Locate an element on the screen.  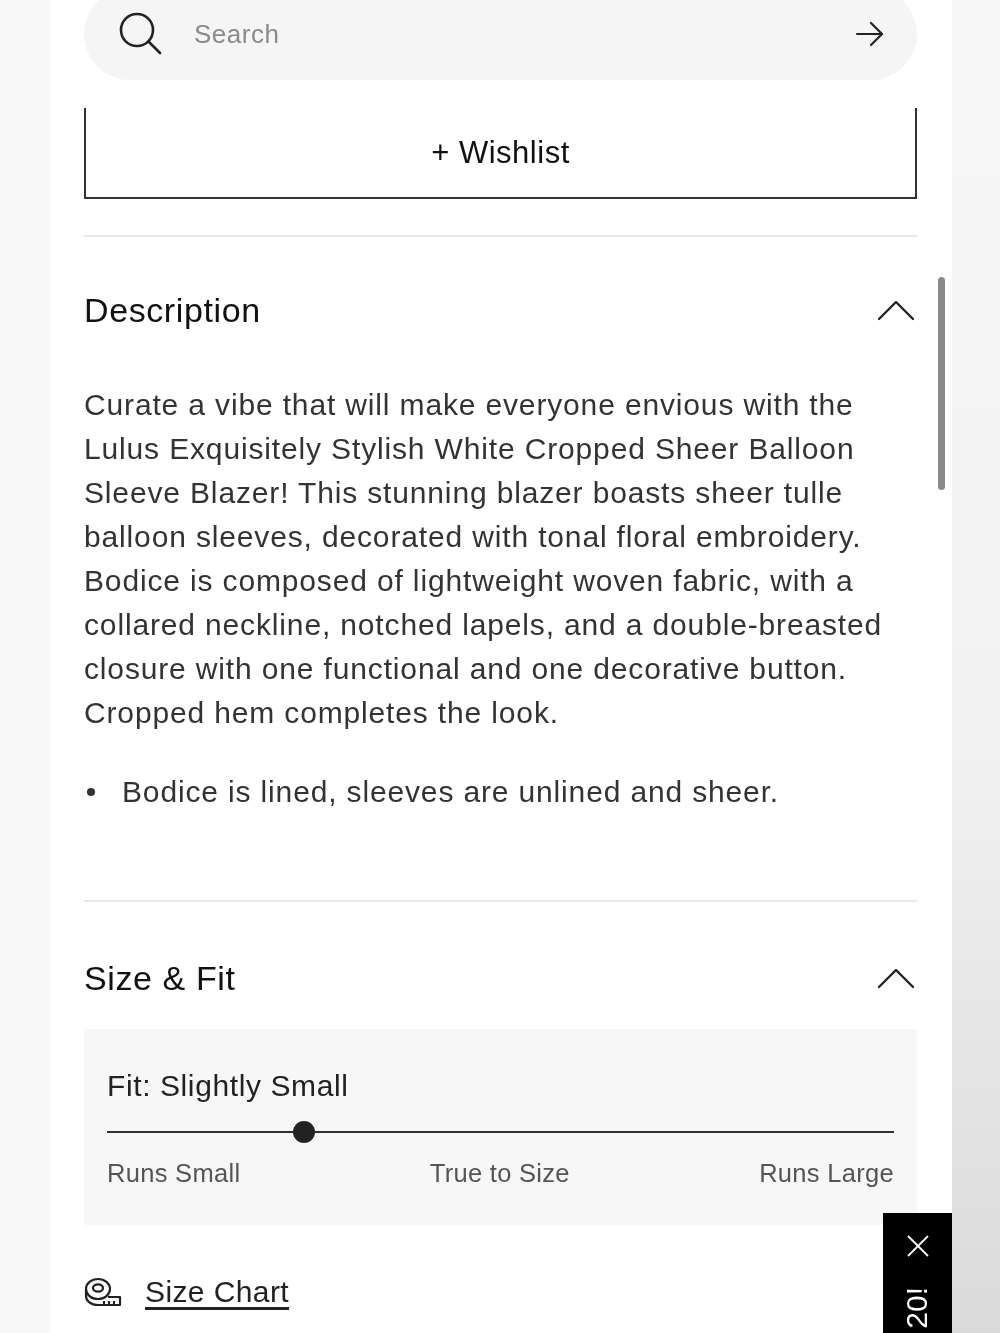
close-icon is located at coordinates (918, 1246).